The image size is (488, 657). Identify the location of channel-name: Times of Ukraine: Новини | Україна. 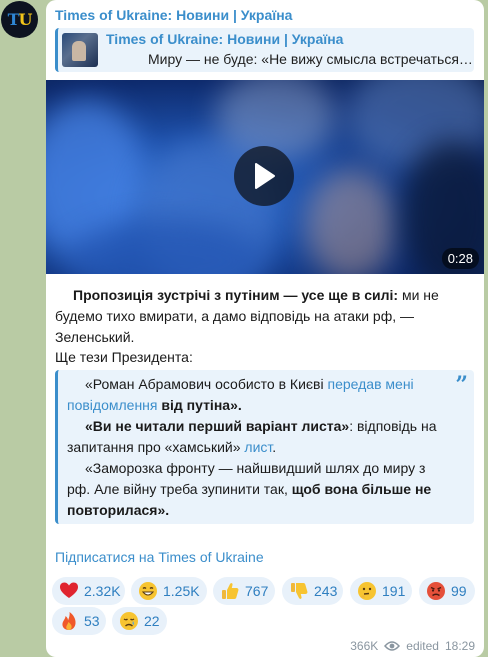
(173, 15).